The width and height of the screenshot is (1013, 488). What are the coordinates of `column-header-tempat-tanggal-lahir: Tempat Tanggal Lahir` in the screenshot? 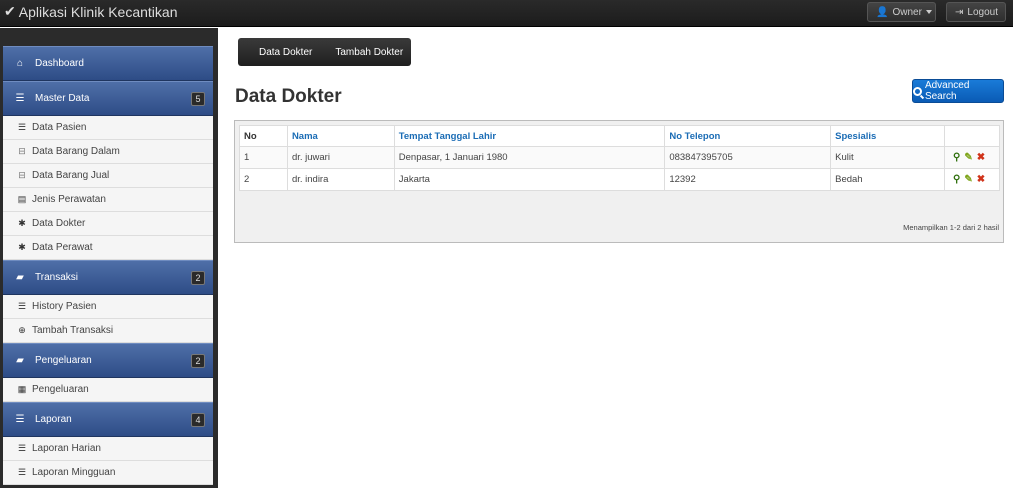 It's located at (529, 136).